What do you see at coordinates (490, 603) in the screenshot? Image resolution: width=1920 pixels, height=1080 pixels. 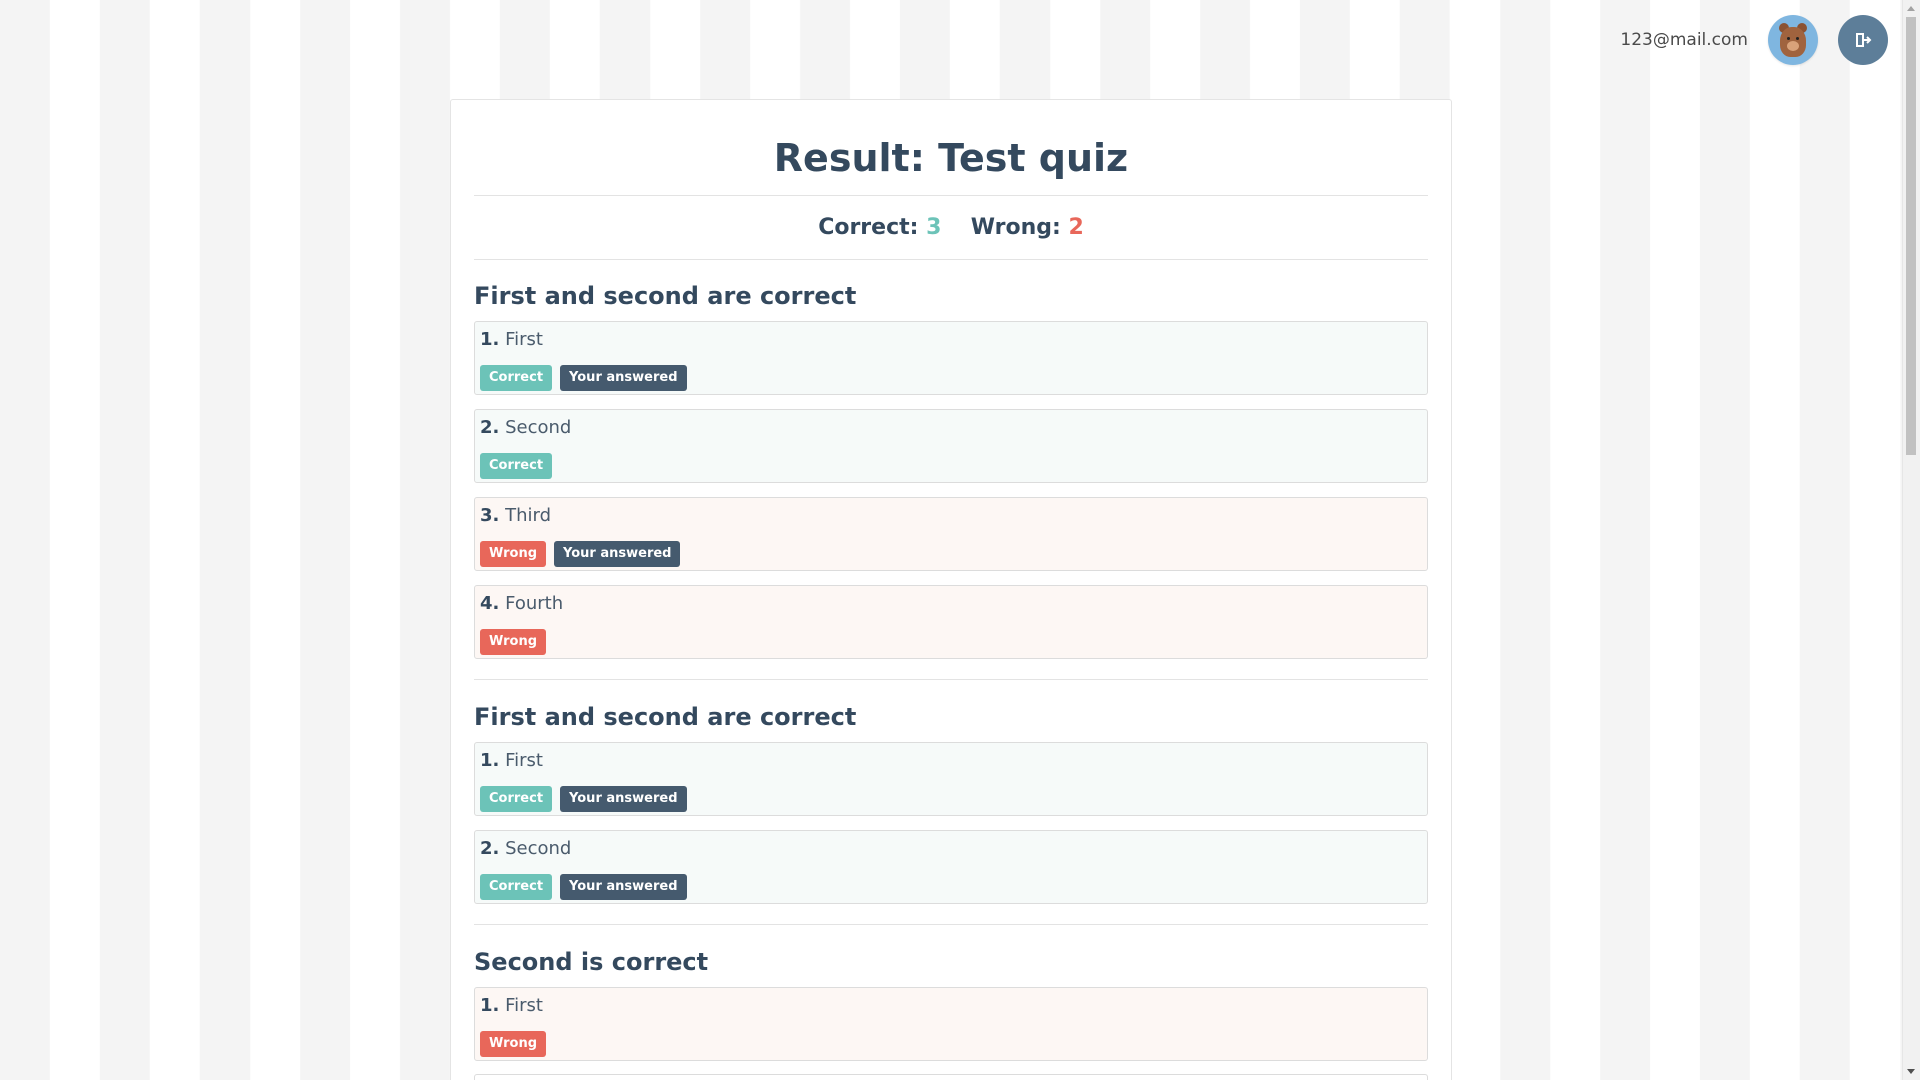 I see `answer-number: 4.` at bounding box center [490, 603].